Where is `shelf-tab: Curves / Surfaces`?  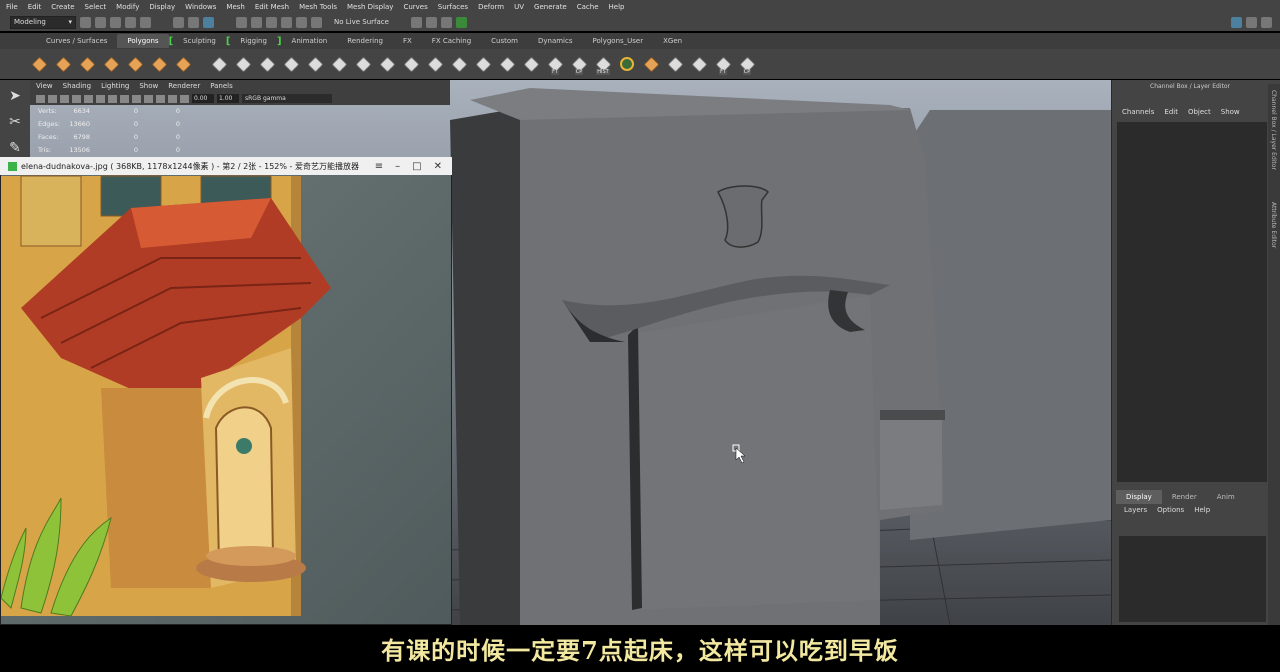 shelf-tab: Curves / Surfaces is located at coordinates (76, 41).